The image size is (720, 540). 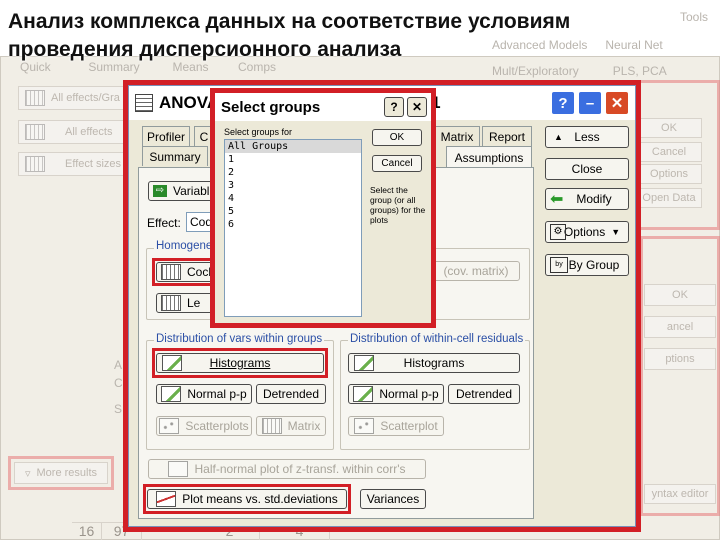 What do you see at coordinates (293, 172) in the screenshot?
I see `group-item-2: 2` at bounding box center [293, 172].